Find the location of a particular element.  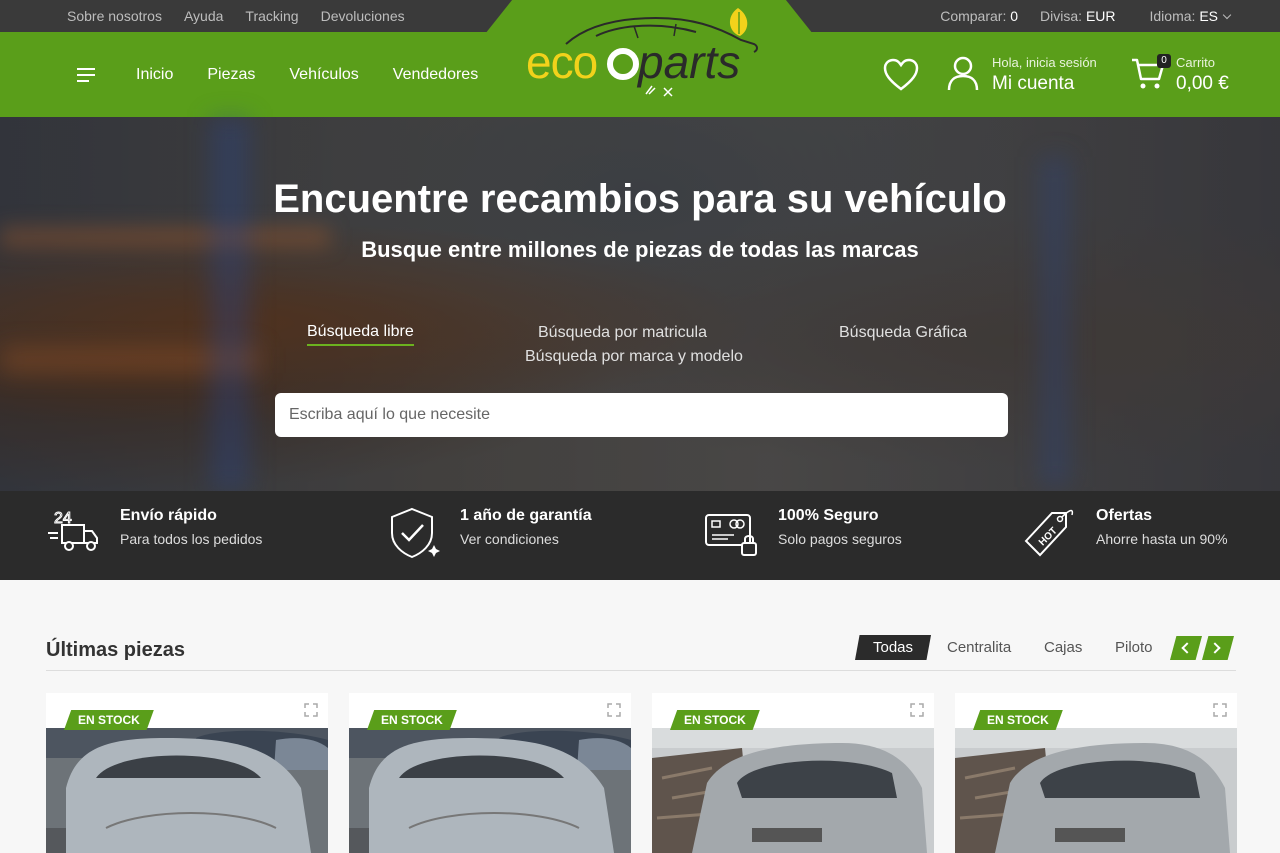

cart-text: Carrito 0,00 € is located at coordinates (1202, 75).